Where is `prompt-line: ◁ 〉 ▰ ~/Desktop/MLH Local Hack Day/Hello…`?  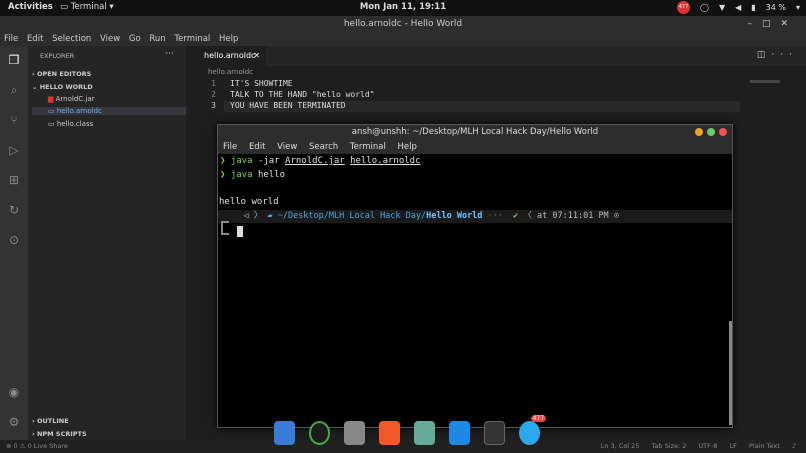 prompt-line: ◁ 〉 ▰ ~/Desktop/MLH Local Hack Day/Hello… is located at coordinates (475, 216).